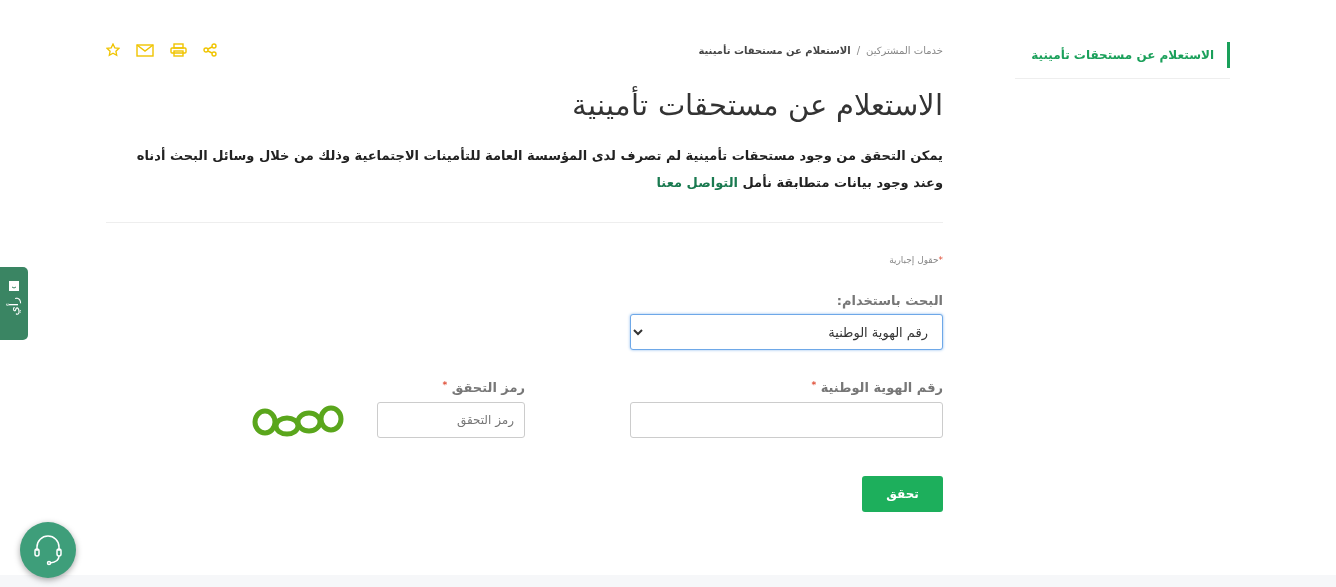 The image size is (1336, 587). Describe the element at coordinates (451, 420) in the screenshot. I see `captcha-input: رمز التحقق` at that location.